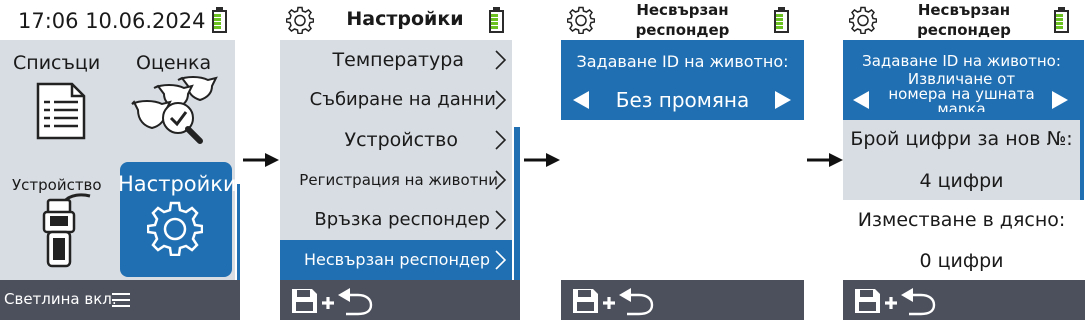  What do you see at coordinates (60, 299) in the screenshot?
I see `light-status: Светлина вкл.` at bounding box center [60, 299].